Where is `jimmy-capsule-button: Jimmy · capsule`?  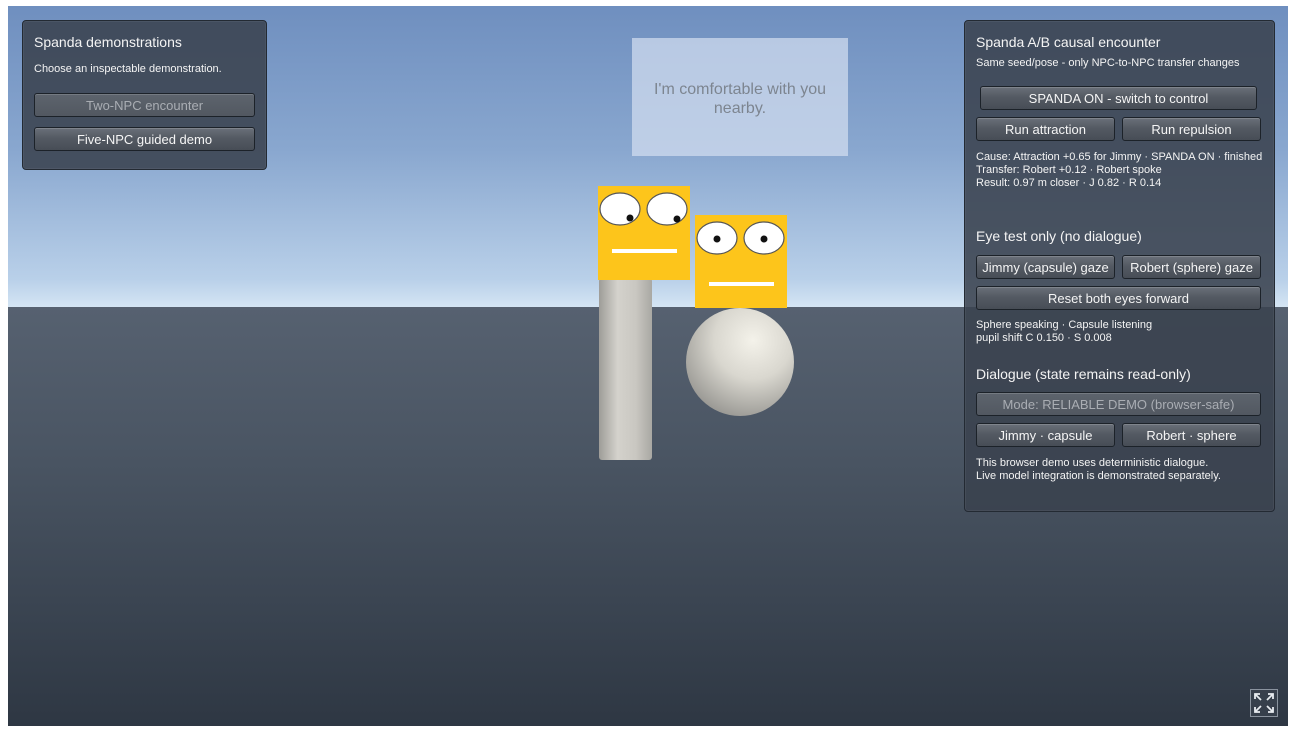
jimmy-capsule-button: Jimmy · capsule is located at coordinates (1045, 435).